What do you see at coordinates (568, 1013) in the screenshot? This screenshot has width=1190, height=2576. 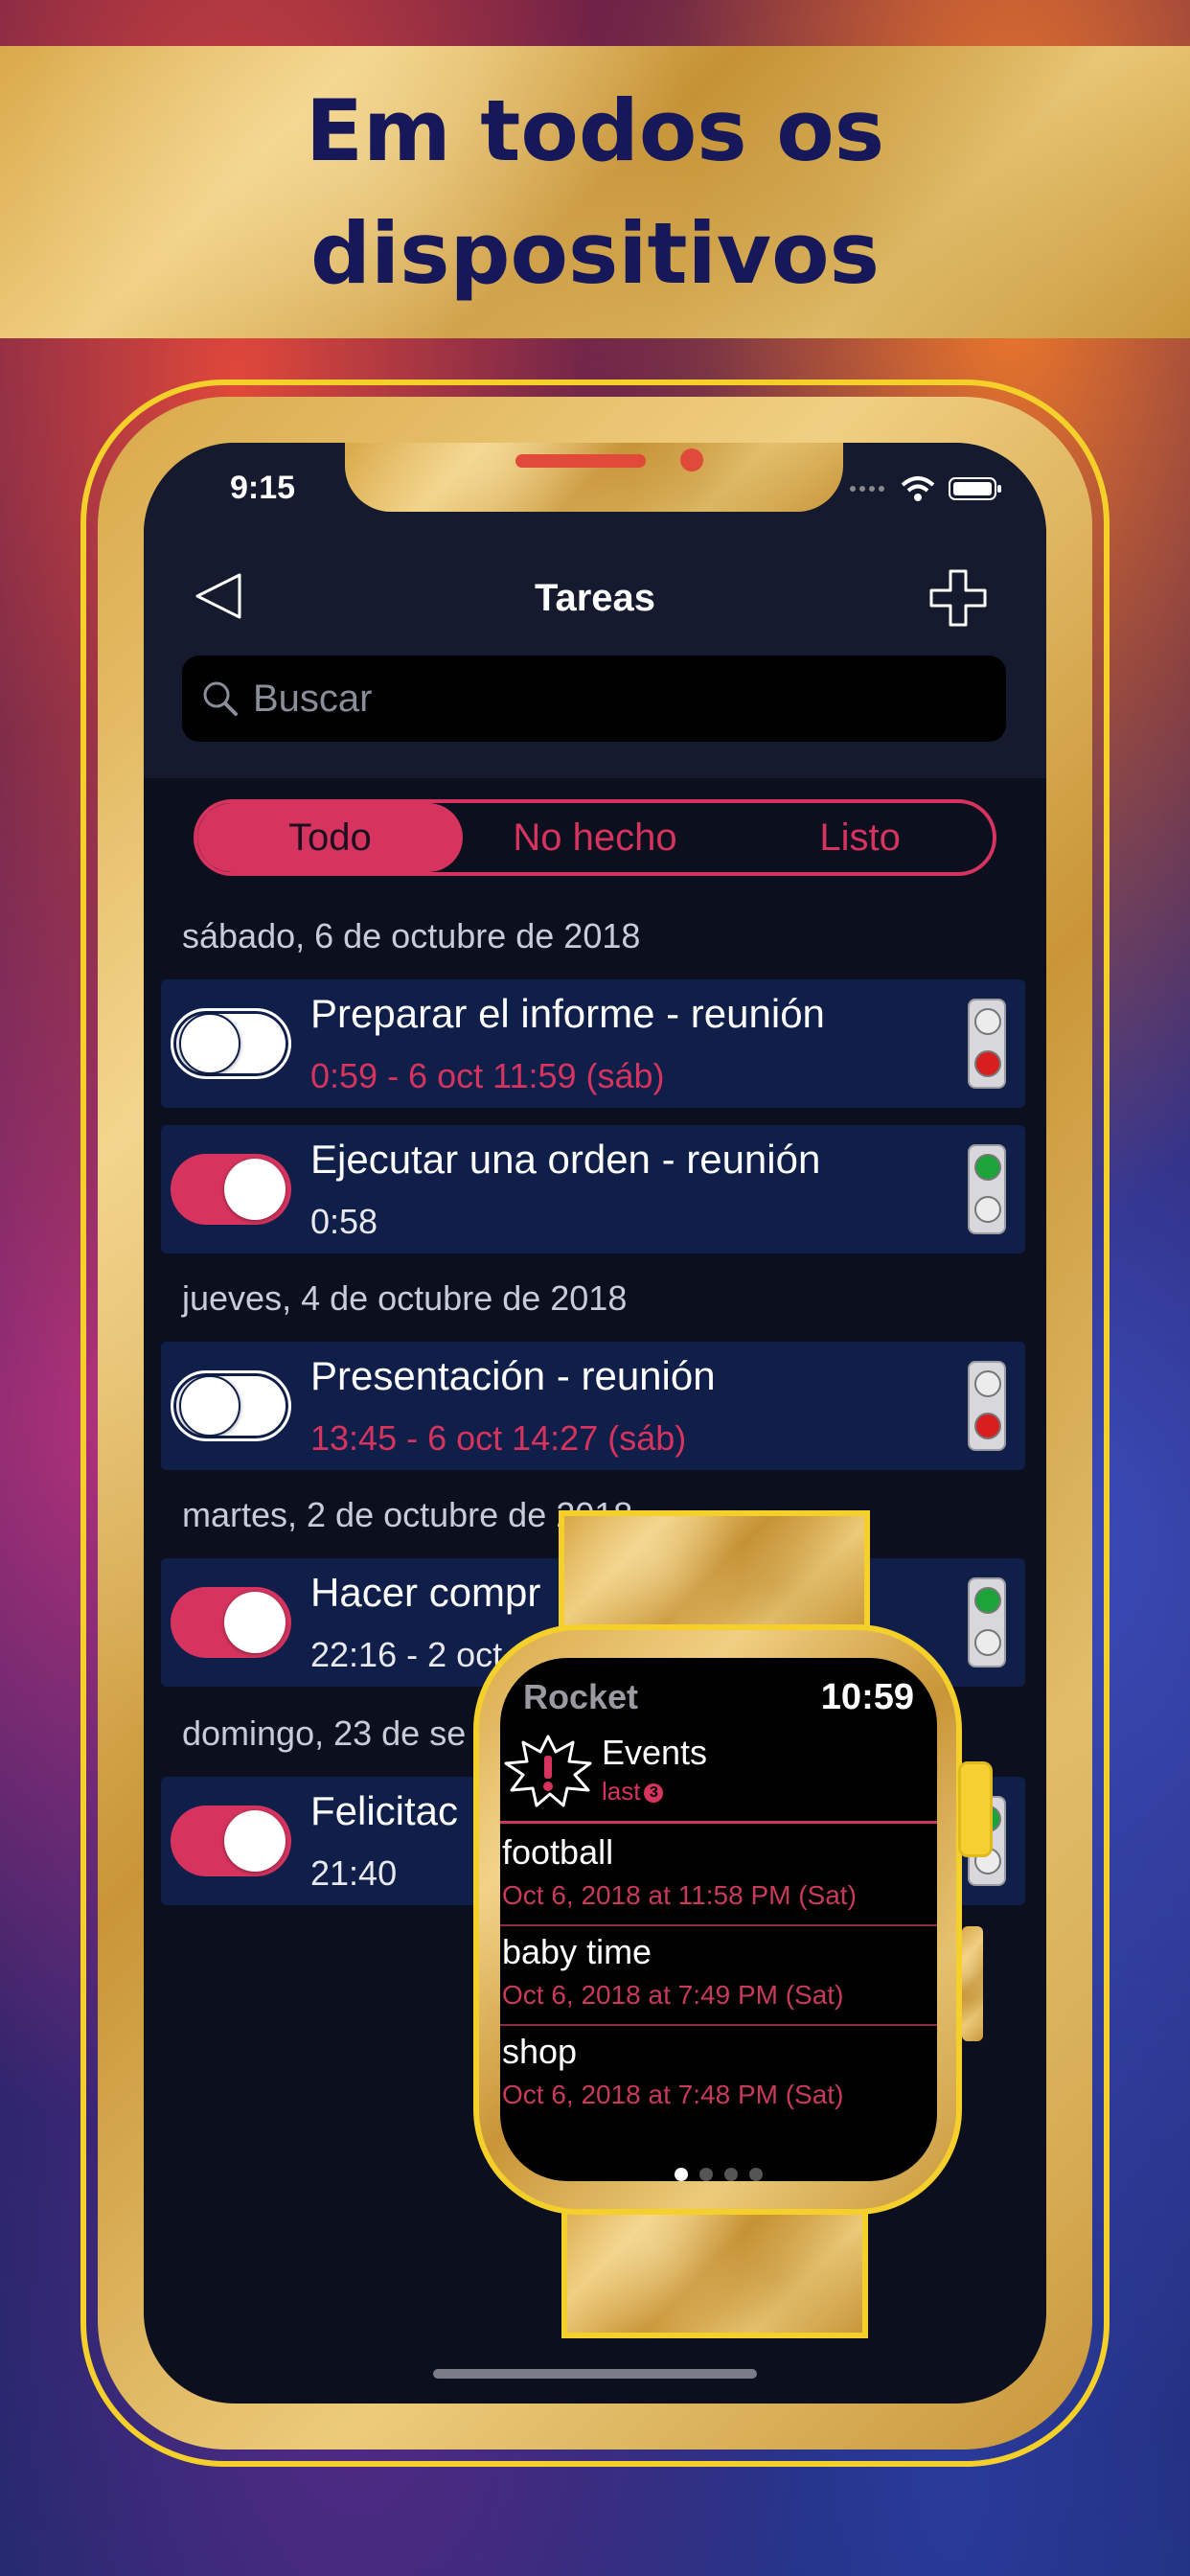 I see `task-title: Preparar el informe - reunión` at bounding box center [568, 1013].